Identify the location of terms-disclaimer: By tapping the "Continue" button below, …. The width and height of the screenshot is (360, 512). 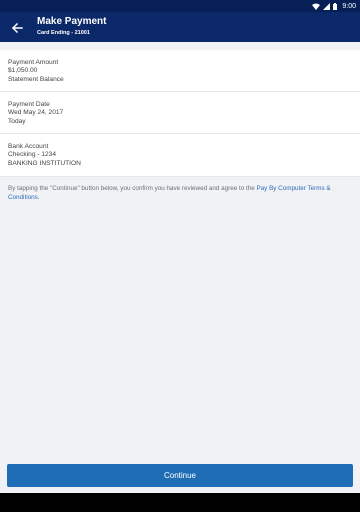
(178, 193).